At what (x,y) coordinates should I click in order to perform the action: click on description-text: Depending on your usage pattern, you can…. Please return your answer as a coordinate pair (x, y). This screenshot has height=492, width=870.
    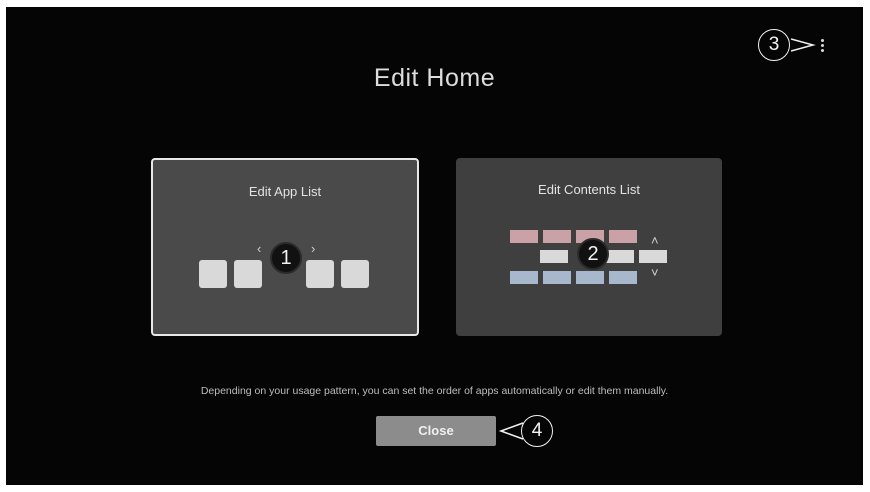
    Looking at the image, I should click on (434, 391).